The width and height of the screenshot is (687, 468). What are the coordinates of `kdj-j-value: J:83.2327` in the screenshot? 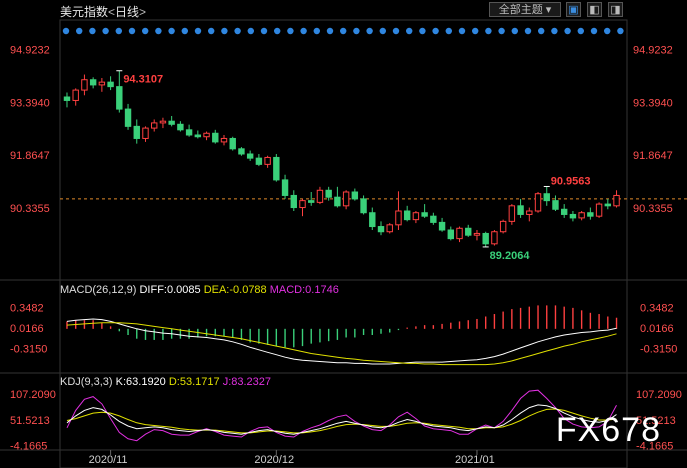 It's located at (247, 382).